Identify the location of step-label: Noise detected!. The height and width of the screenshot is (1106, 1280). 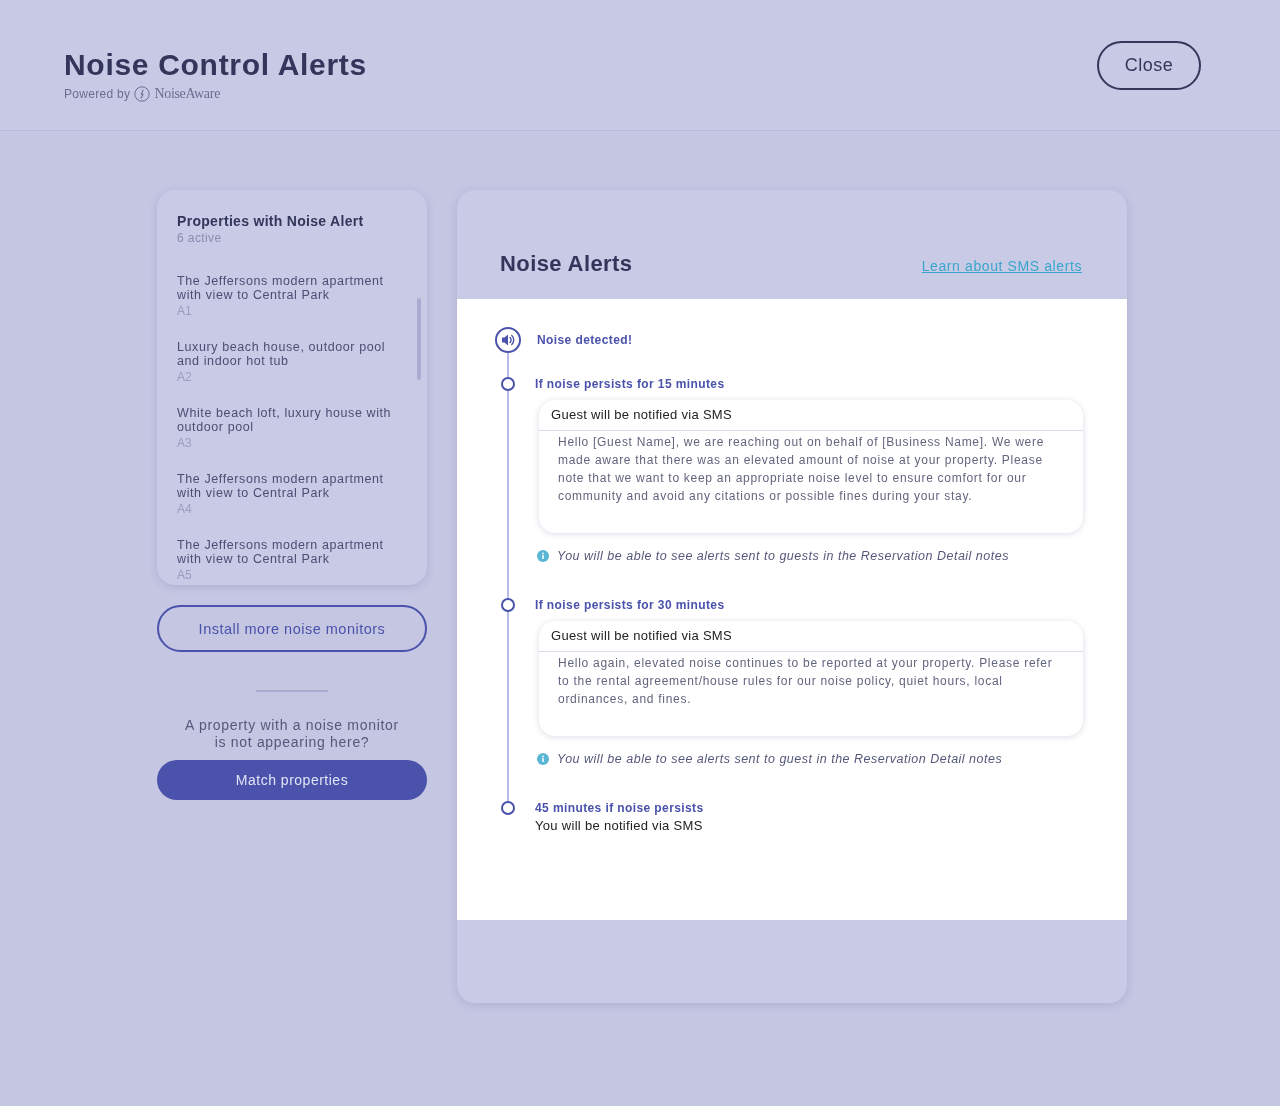
(585, 340).